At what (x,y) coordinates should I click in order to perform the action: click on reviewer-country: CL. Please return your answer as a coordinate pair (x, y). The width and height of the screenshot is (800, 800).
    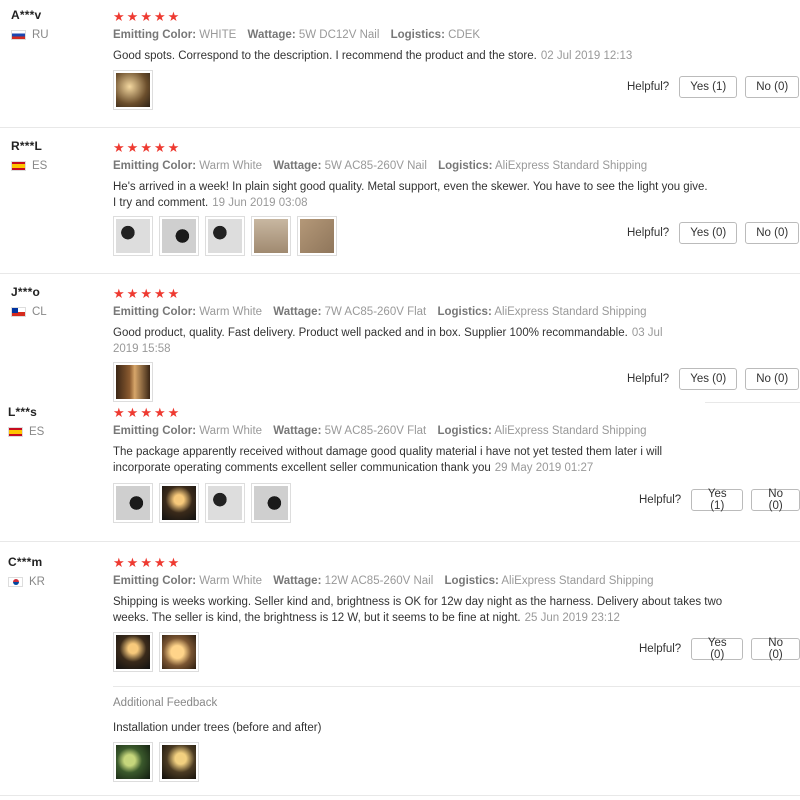
    Looking at the image, I should click on (29, 312).